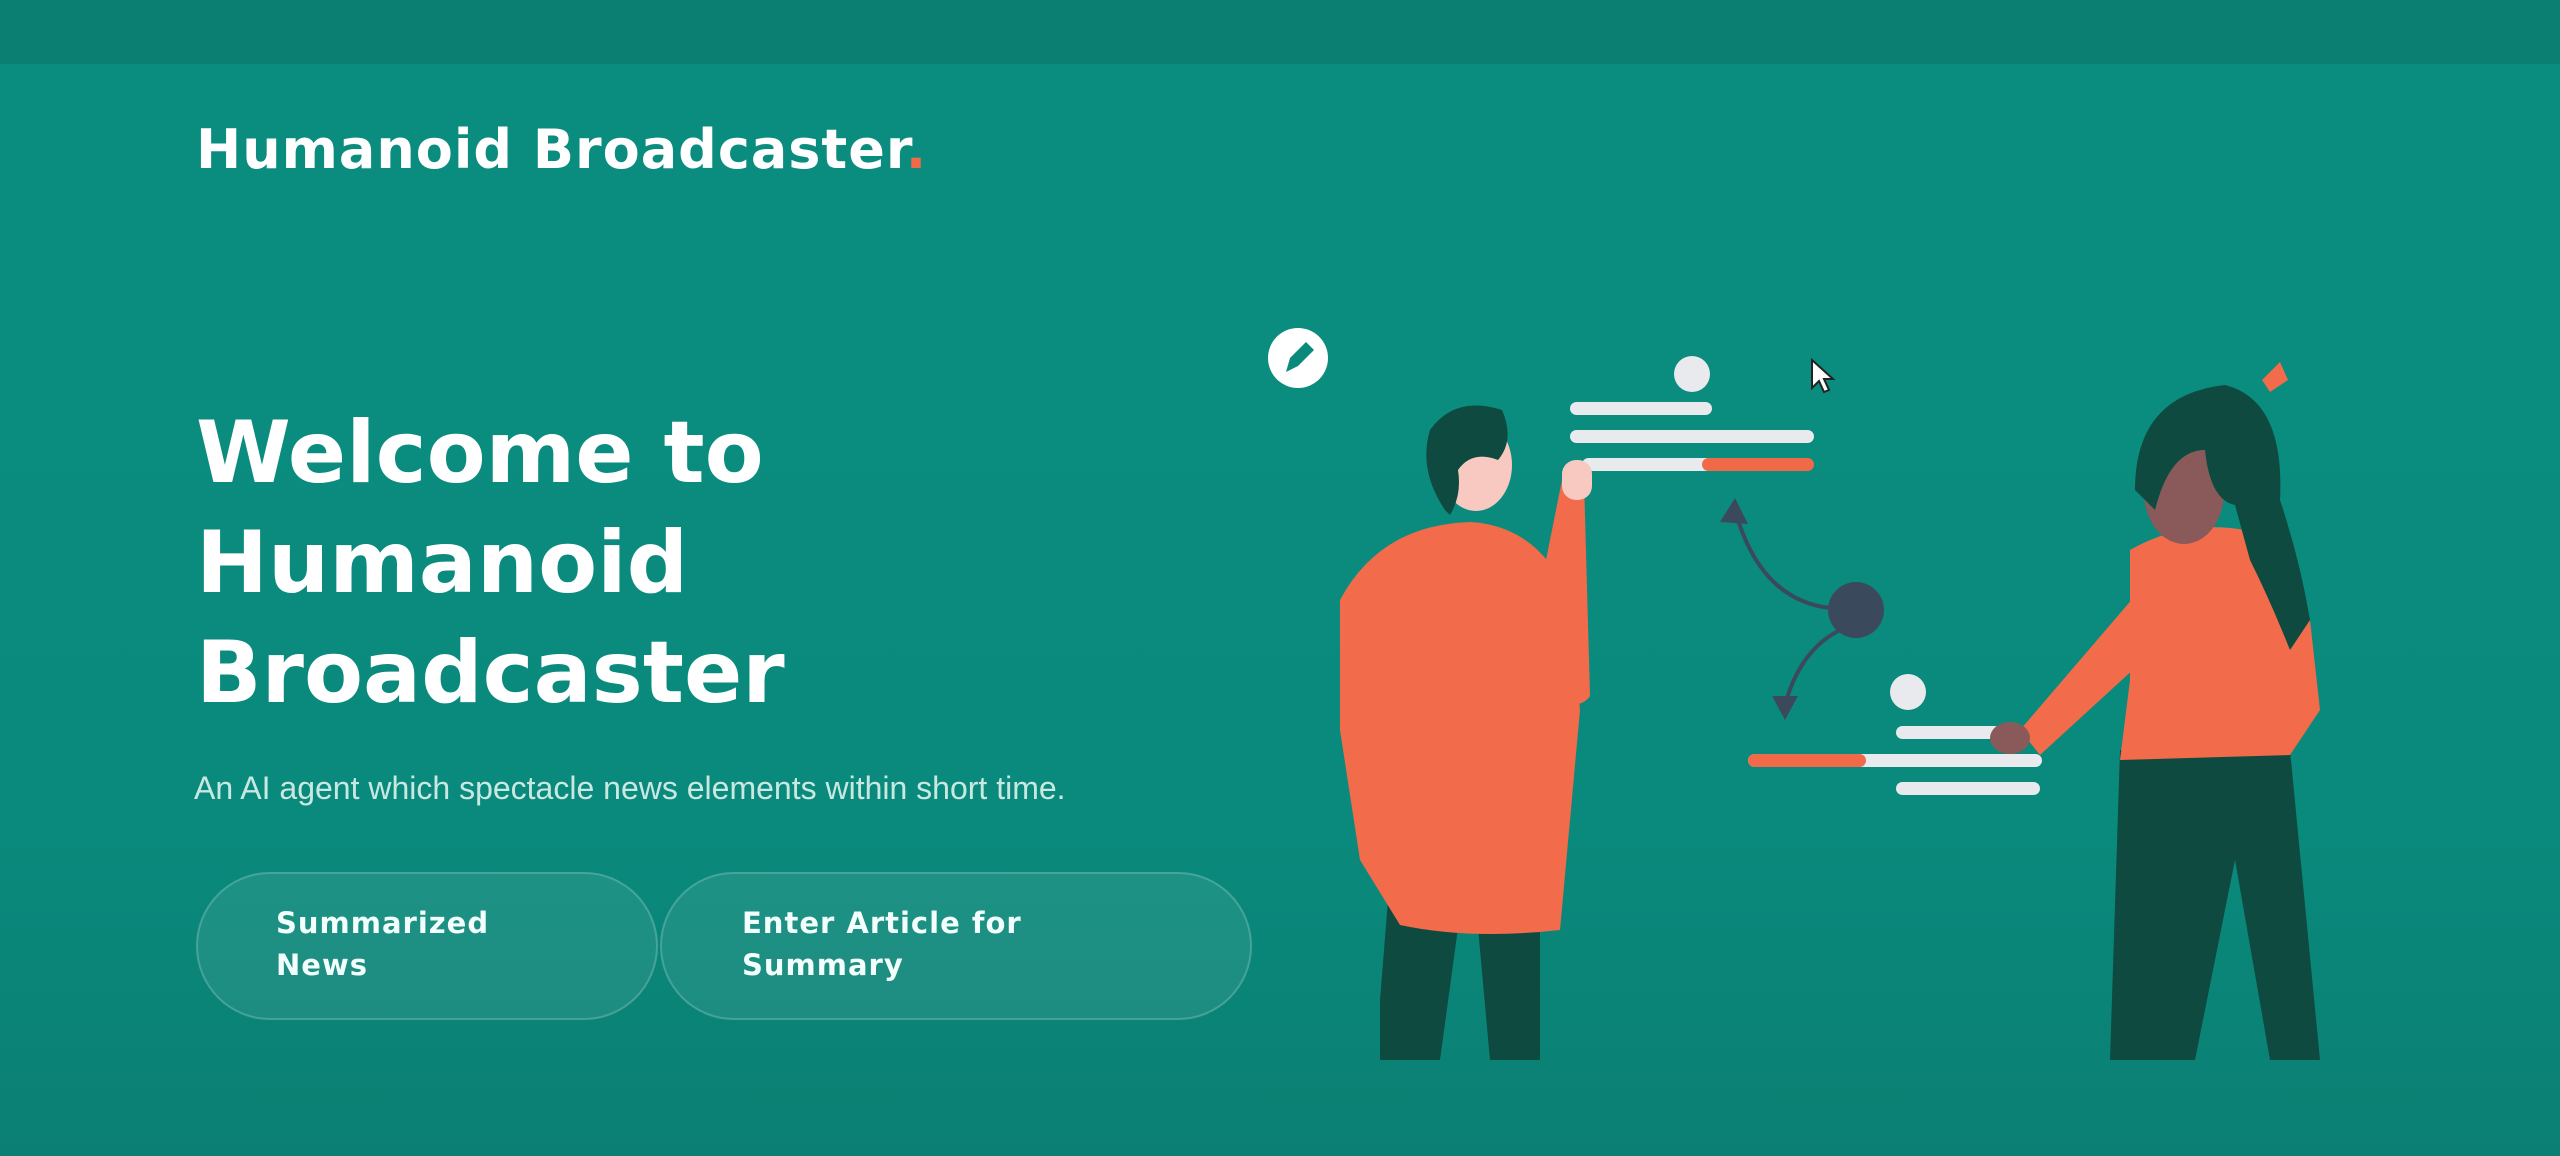 Image resolution: width=2560 pixels, height=1156 pixels. I want to click on hero-title-line-2: Humanoid, so click(442, 563).